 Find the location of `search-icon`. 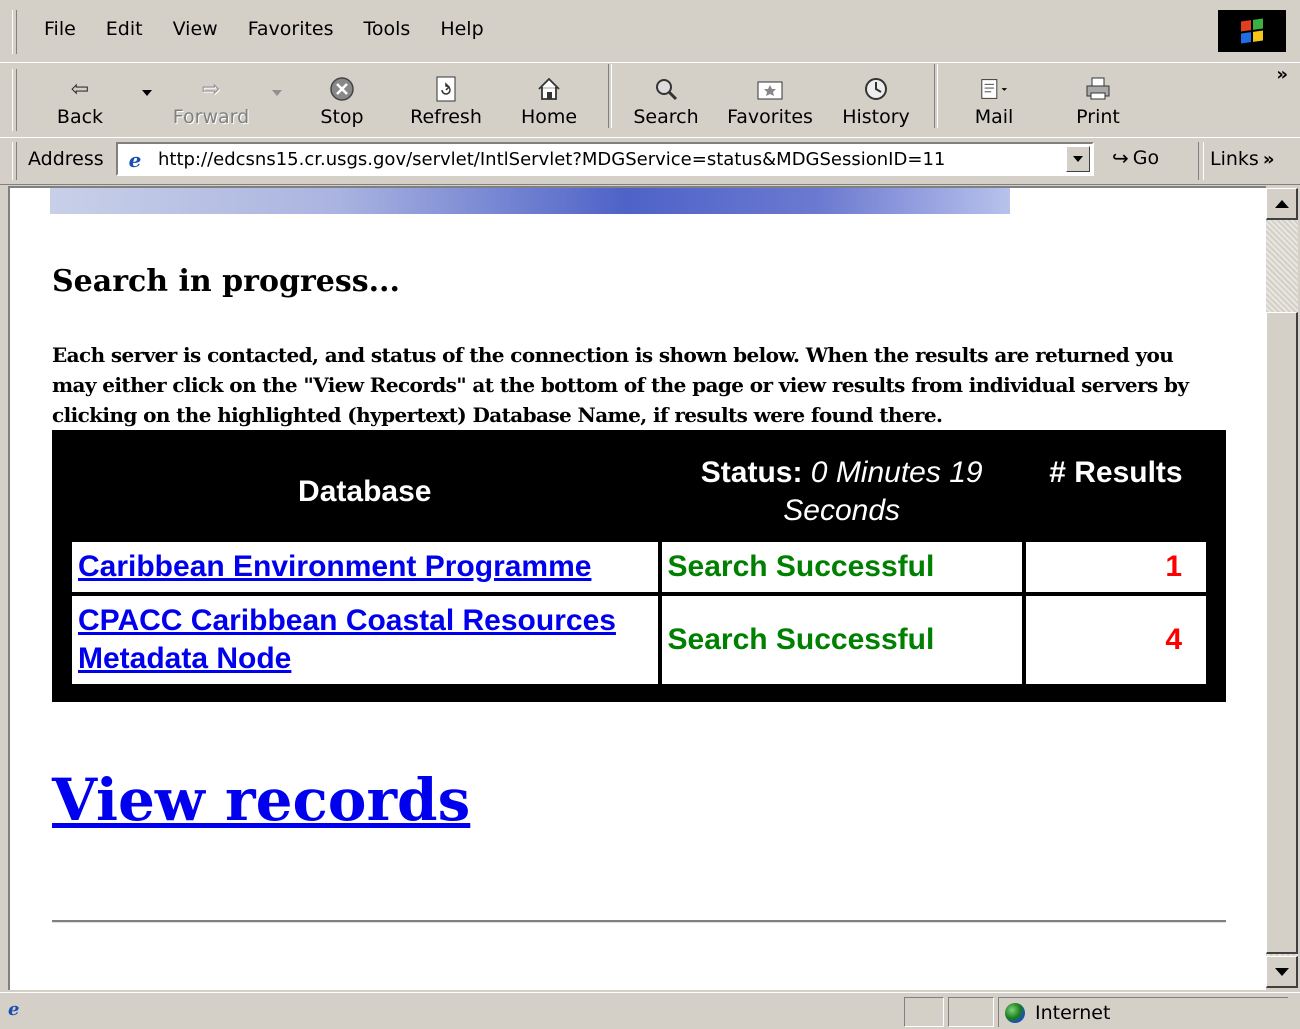

search-icon is located at coordinates (666, 89).